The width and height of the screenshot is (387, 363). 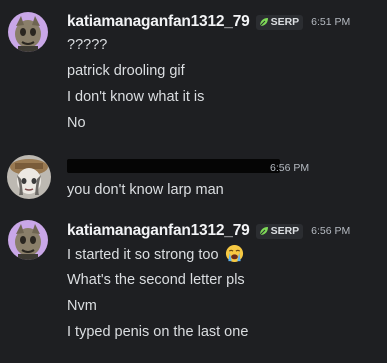 I want to click on message-text: I started it so strong too, so click(x=143, y=255).